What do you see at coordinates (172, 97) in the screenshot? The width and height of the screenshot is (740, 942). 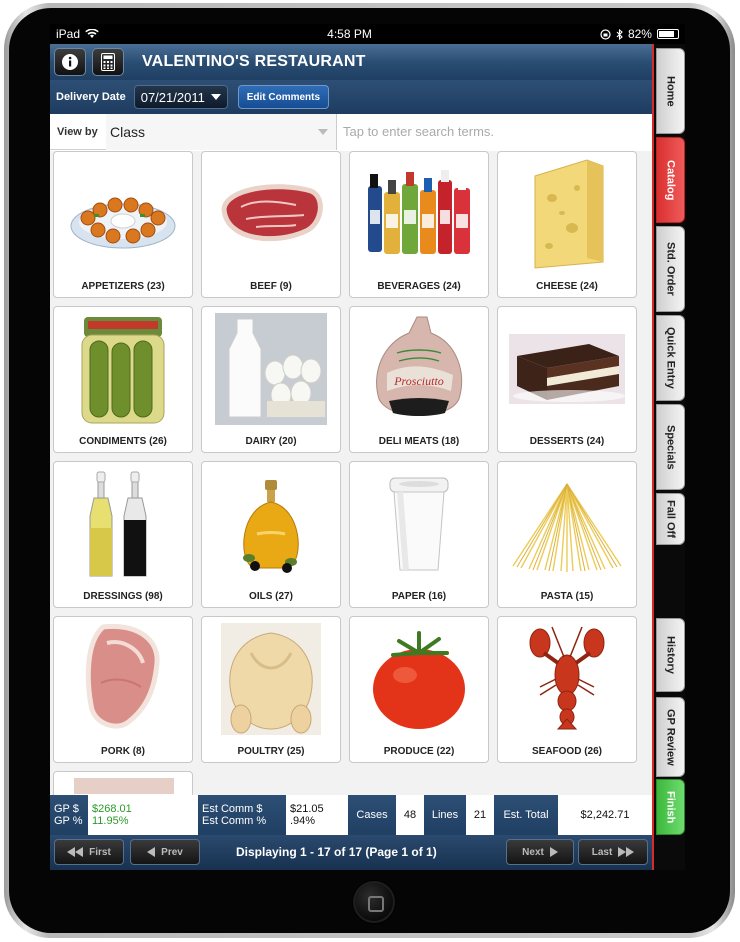 I see `delivery-date-value: 07/21/2011` at bounding box center [172, 97].